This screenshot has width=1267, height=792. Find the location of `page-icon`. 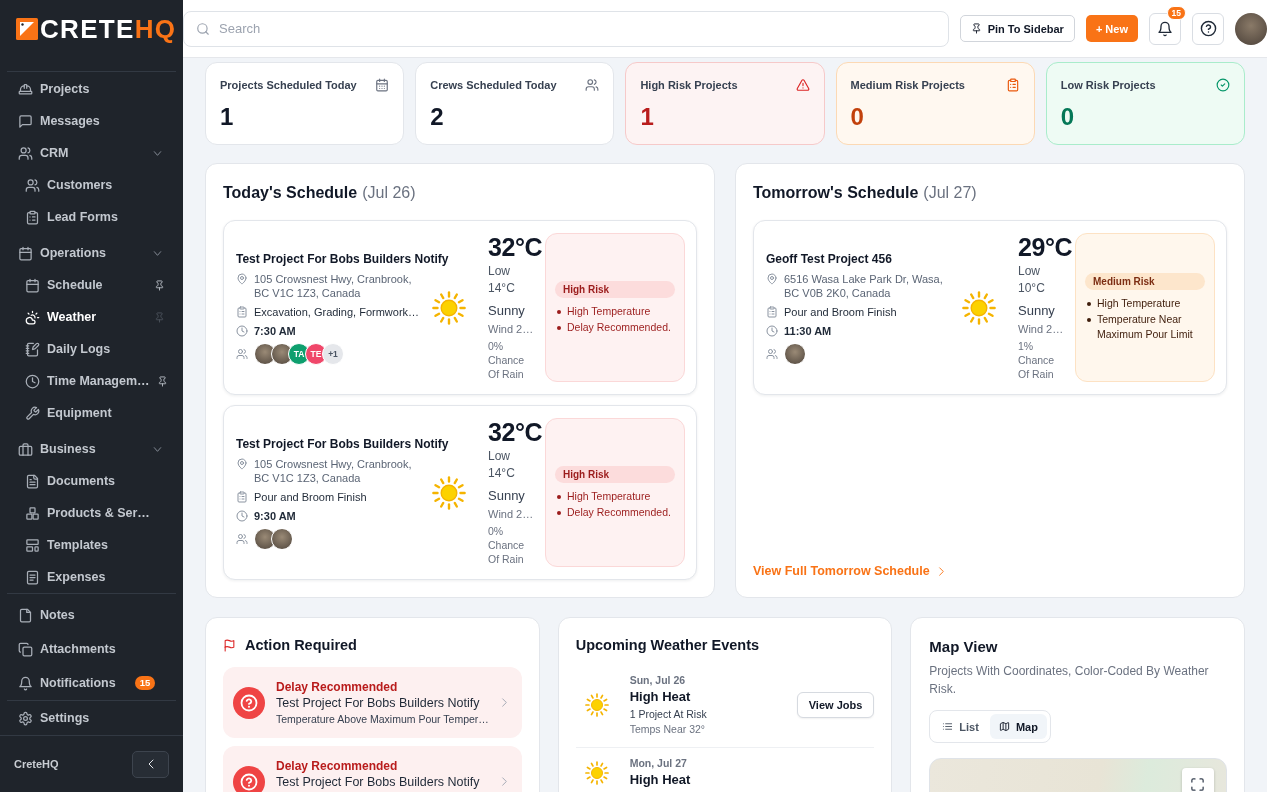

page-icon is located at coordinates (25, 615).